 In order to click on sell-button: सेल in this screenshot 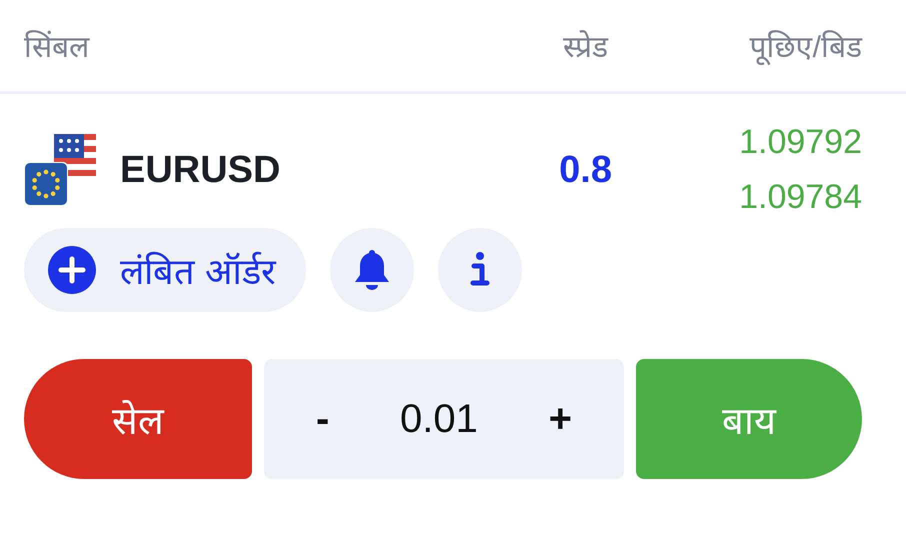, I will do `click(138, 419)`.